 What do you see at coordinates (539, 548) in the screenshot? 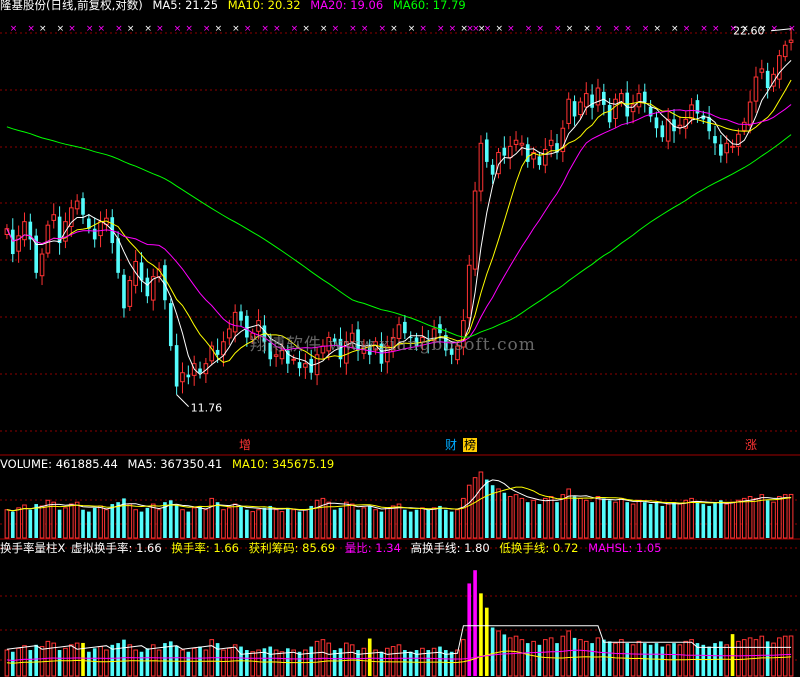
I see `low-turnover-readout: 低换手线: 0.72` at bounding box center [539, 548].